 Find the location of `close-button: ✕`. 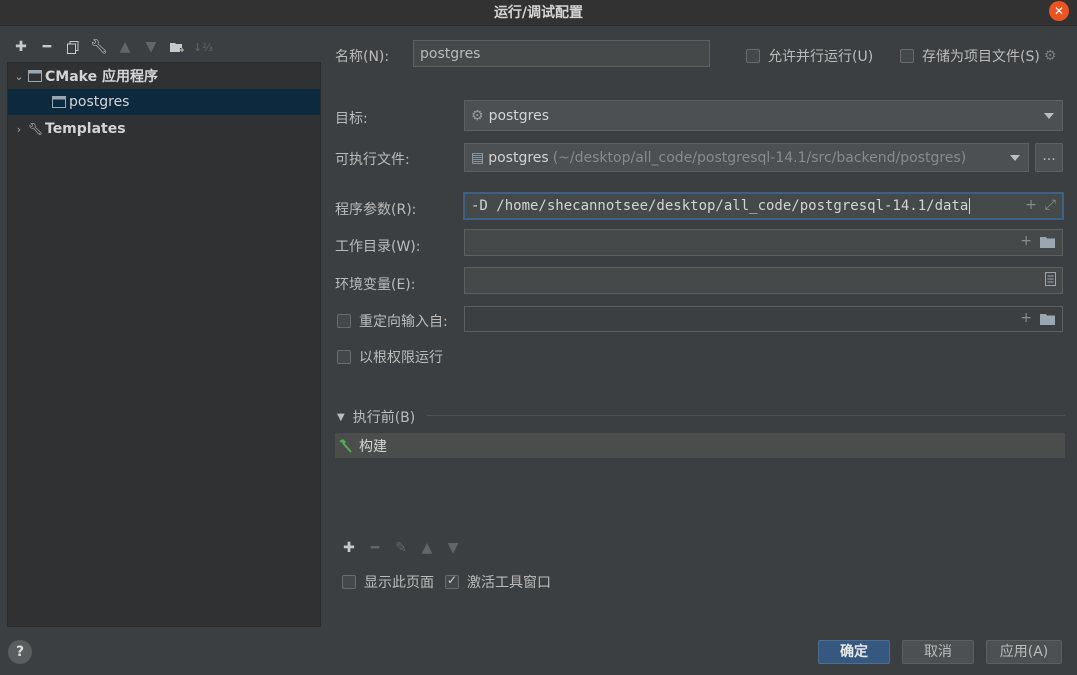

close-button: ✕ is located at coordinates (1059, 11).